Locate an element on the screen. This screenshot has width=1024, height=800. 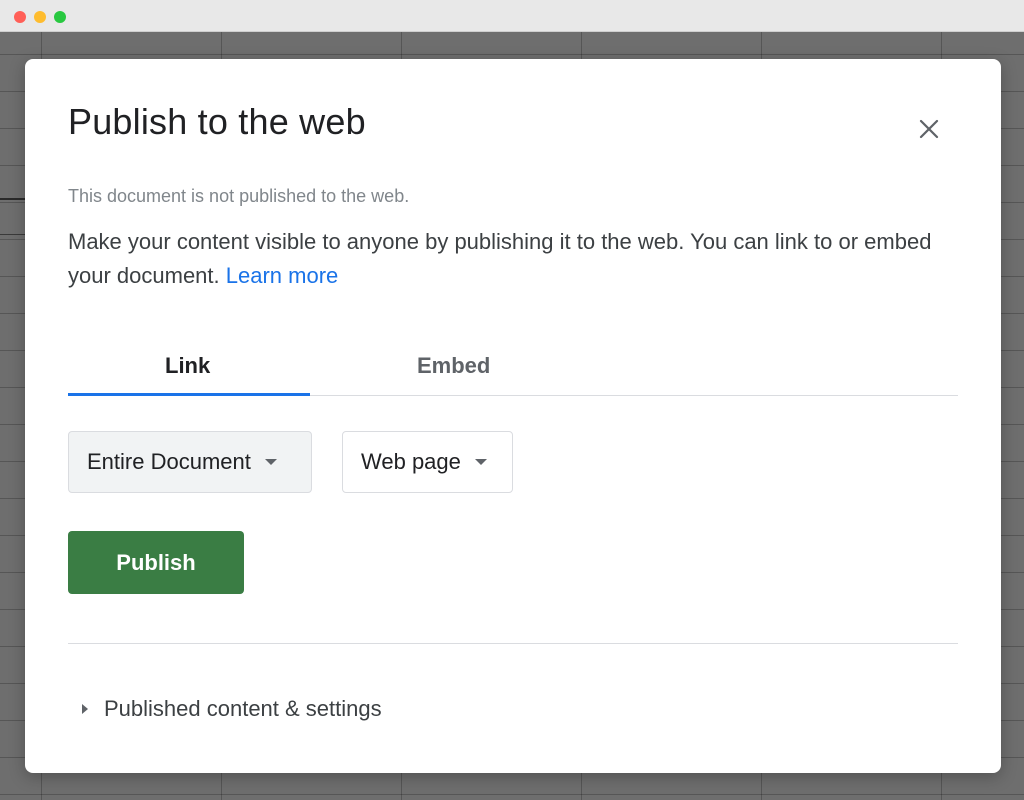
publish-button: Publish is located at coordinates (156, 562).